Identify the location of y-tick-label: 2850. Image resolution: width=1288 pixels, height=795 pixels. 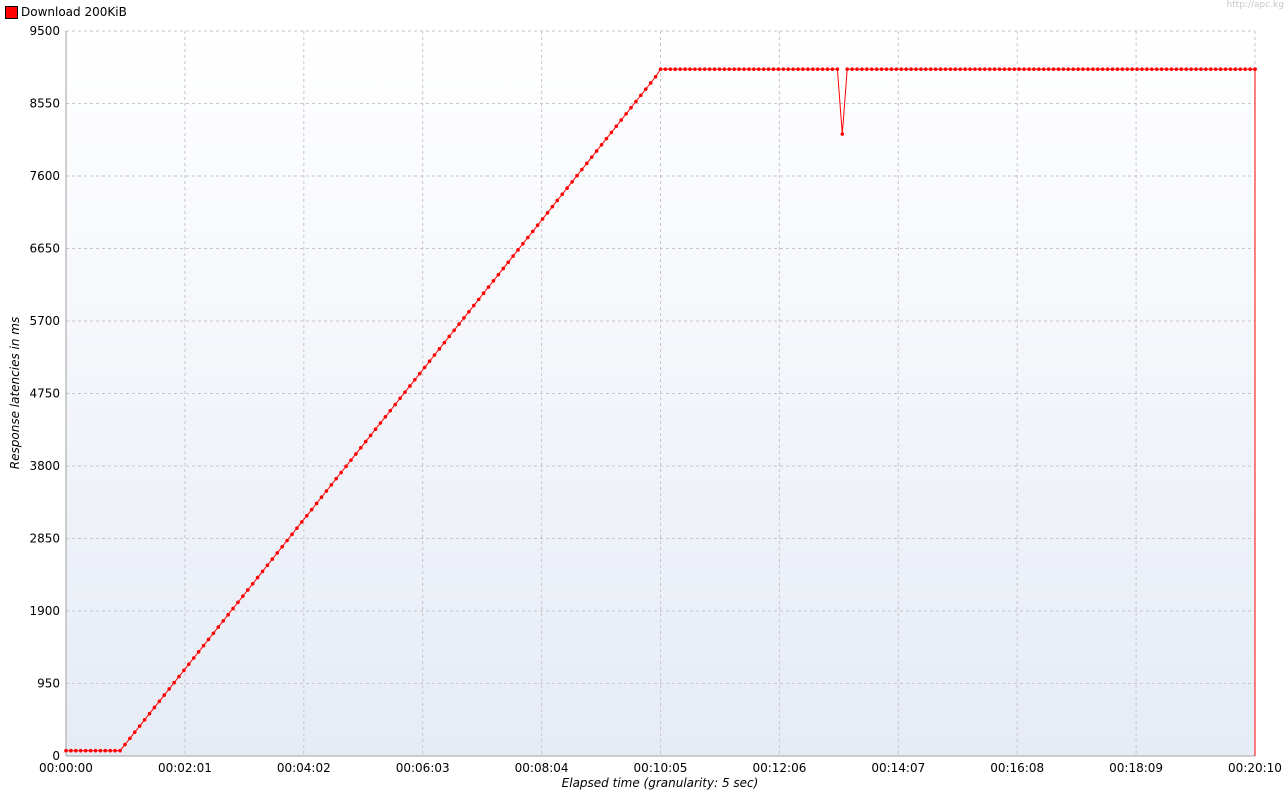
(44, 539).